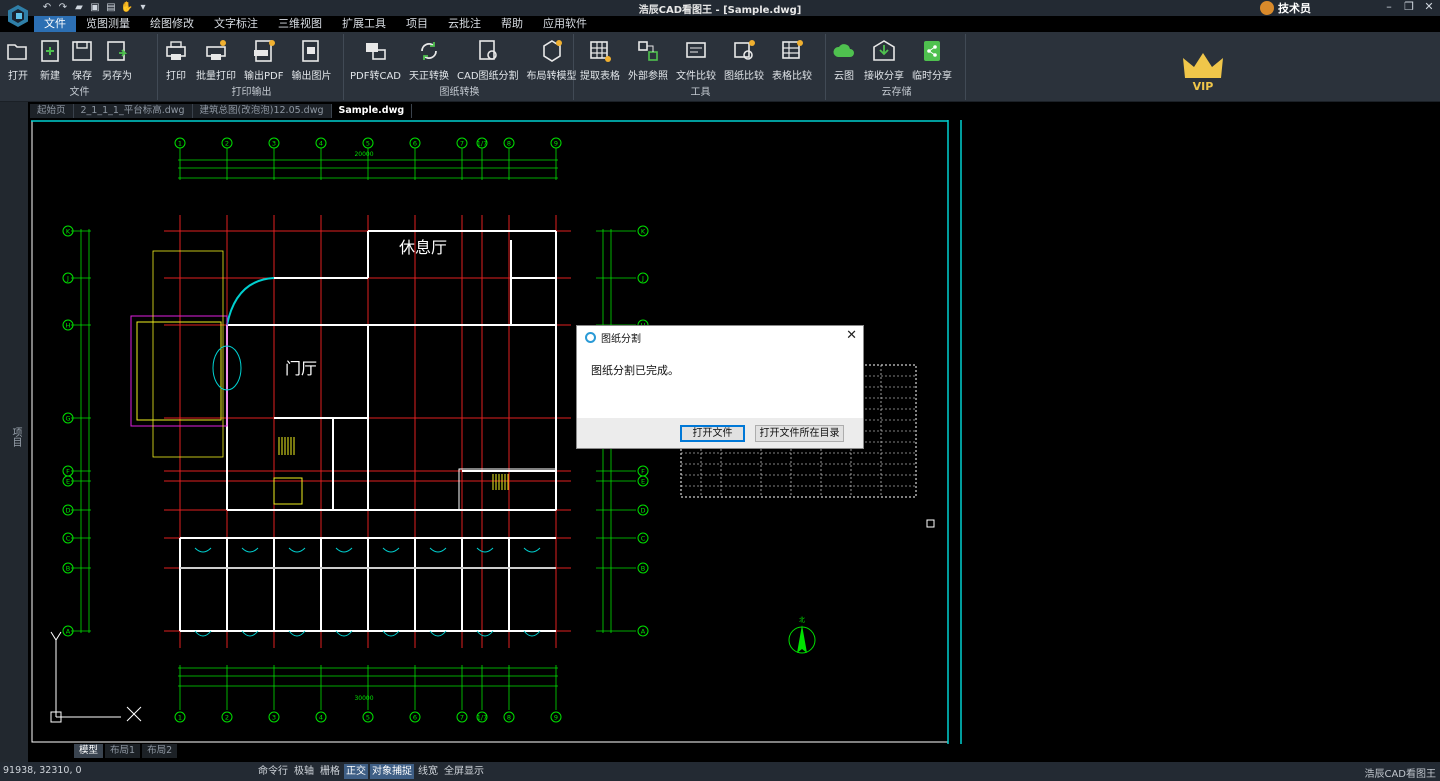 The height and width of the screenshot is (781, 1440). I want to click on tangent-convert-button: 天正转换, so click(429, 59).